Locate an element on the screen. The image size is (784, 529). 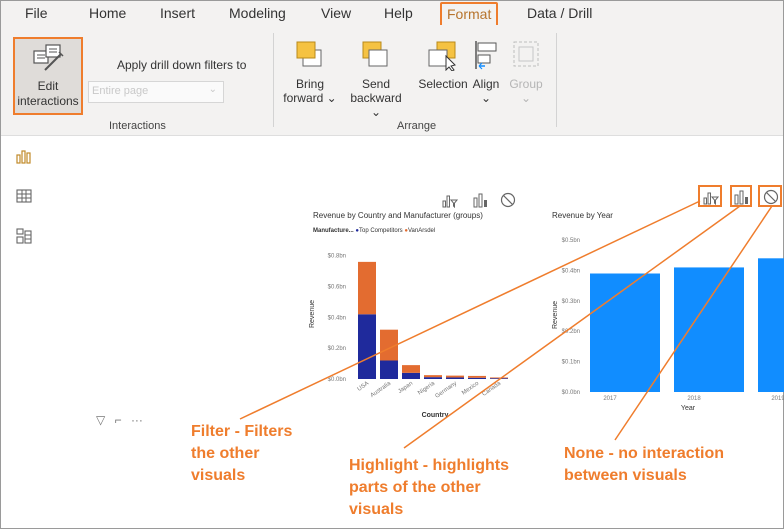
filter-annotation-line2: the other is located at coordinates (225, 453).